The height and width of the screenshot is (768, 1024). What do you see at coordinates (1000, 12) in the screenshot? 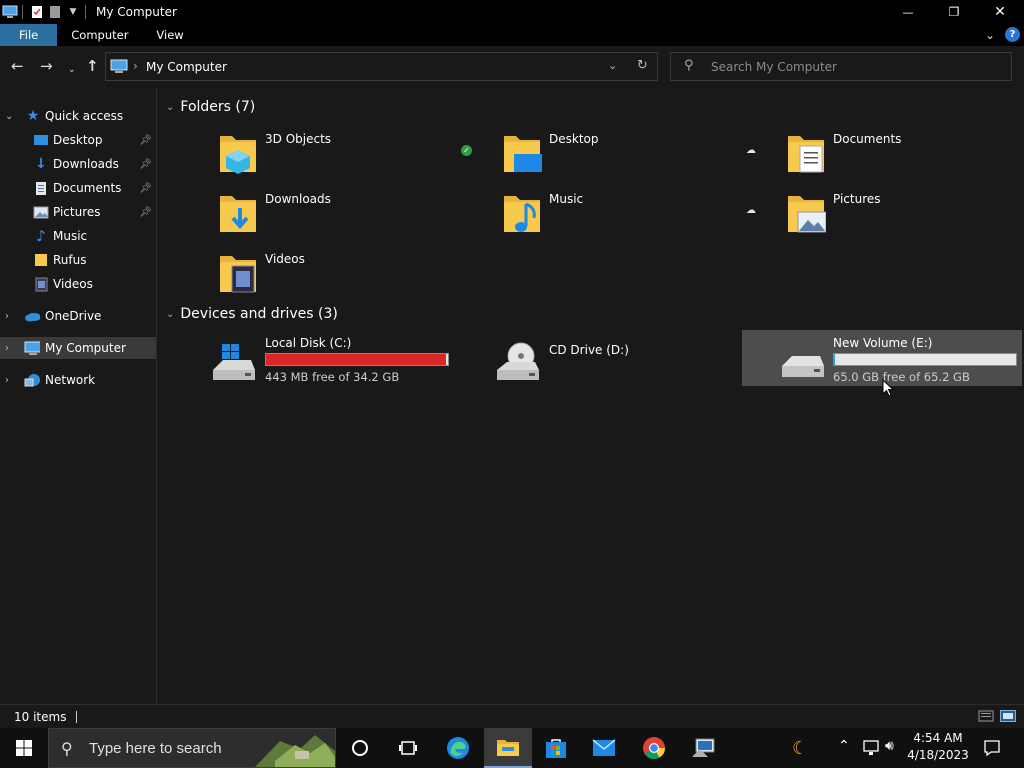
I see `close-button: ✕` at bounding box center [1000, 12].